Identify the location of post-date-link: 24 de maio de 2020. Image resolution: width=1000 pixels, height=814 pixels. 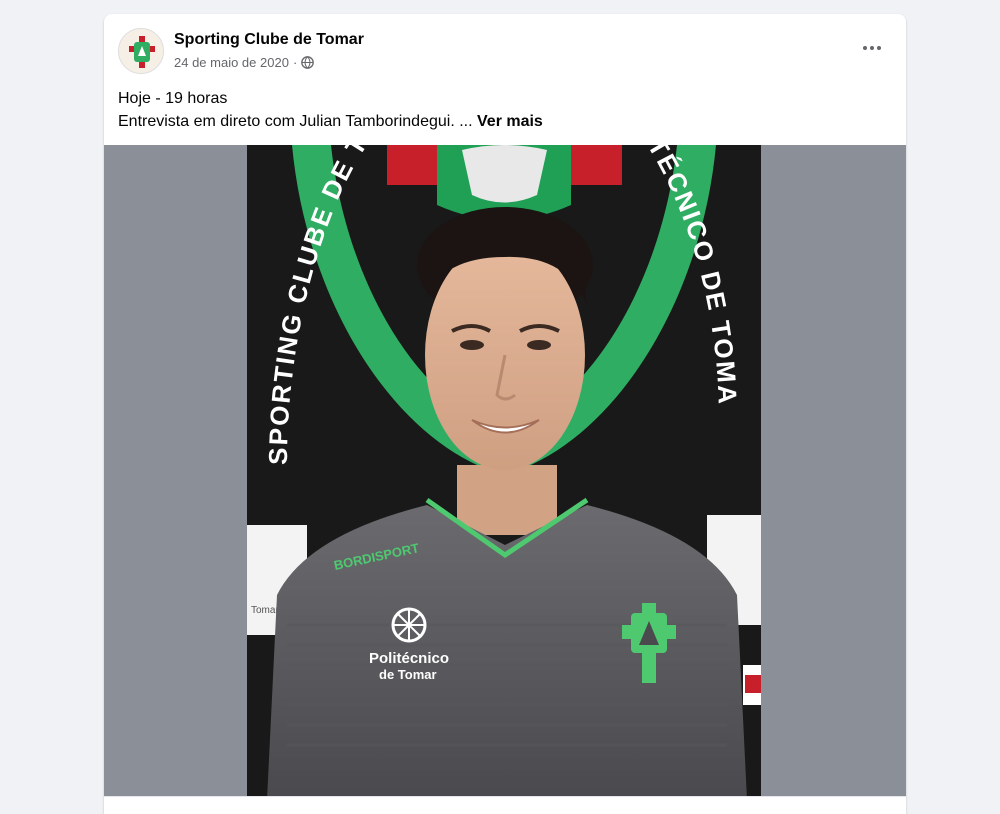
(231, 62).